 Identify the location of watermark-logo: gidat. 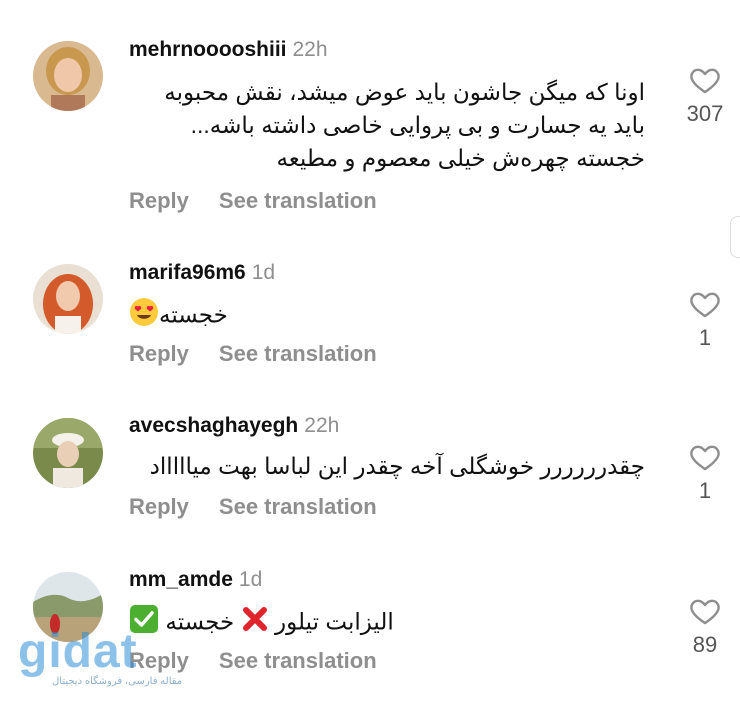
(78, 651).